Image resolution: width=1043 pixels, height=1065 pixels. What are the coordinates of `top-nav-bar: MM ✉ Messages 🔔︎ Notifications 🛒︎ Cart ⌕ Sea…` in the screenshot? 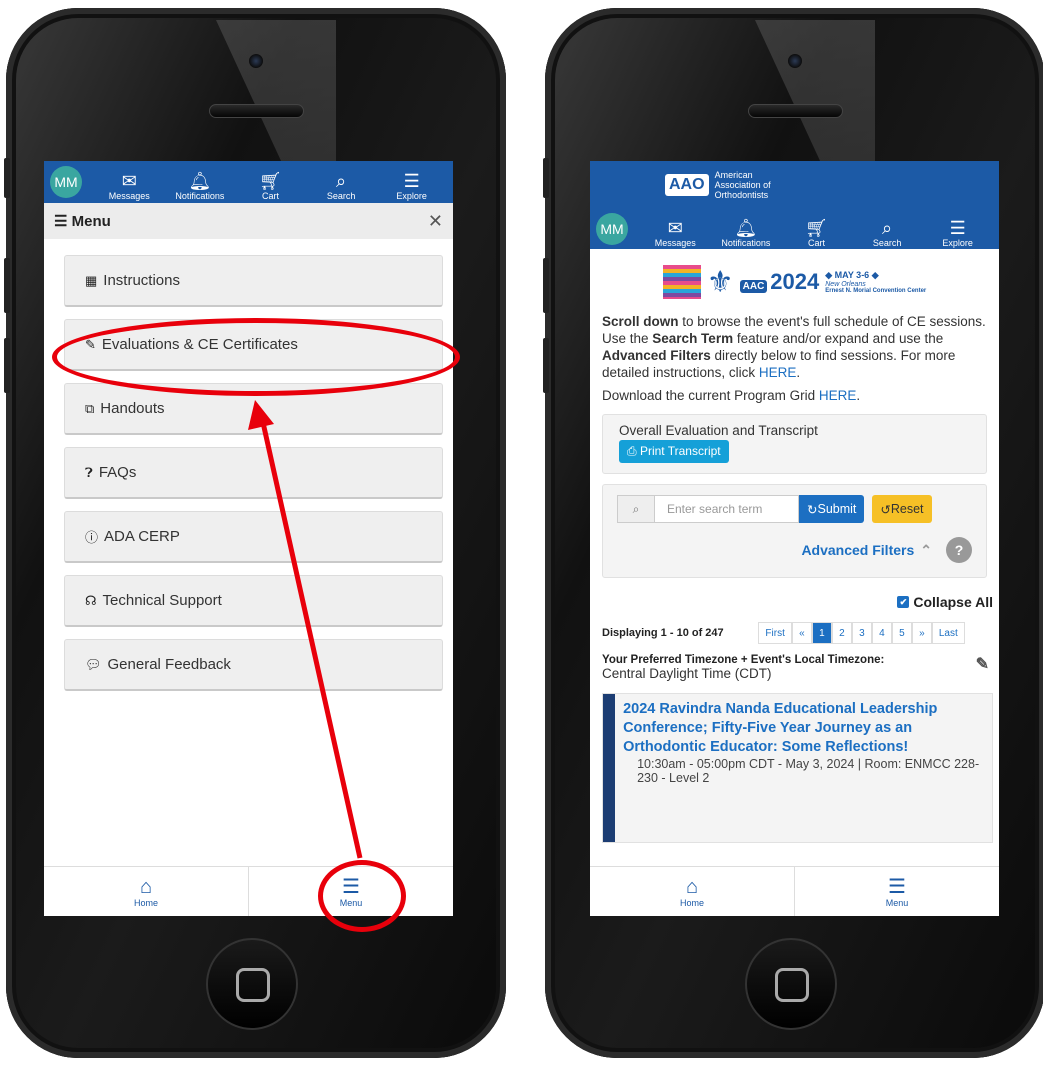 It's located at (794, 229).